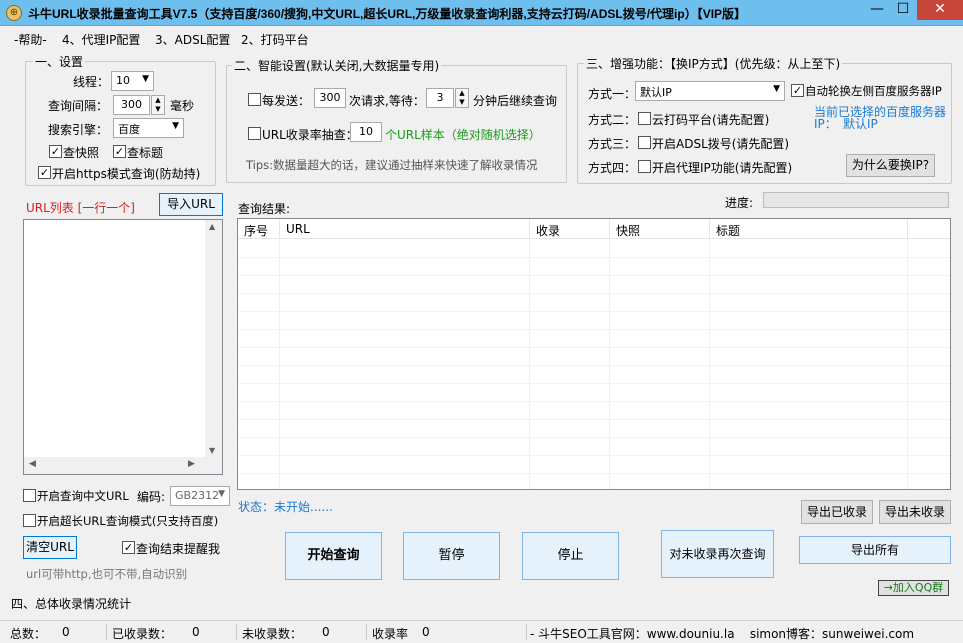  I want to click on title-checkbox: ✓, so click(119, 151).